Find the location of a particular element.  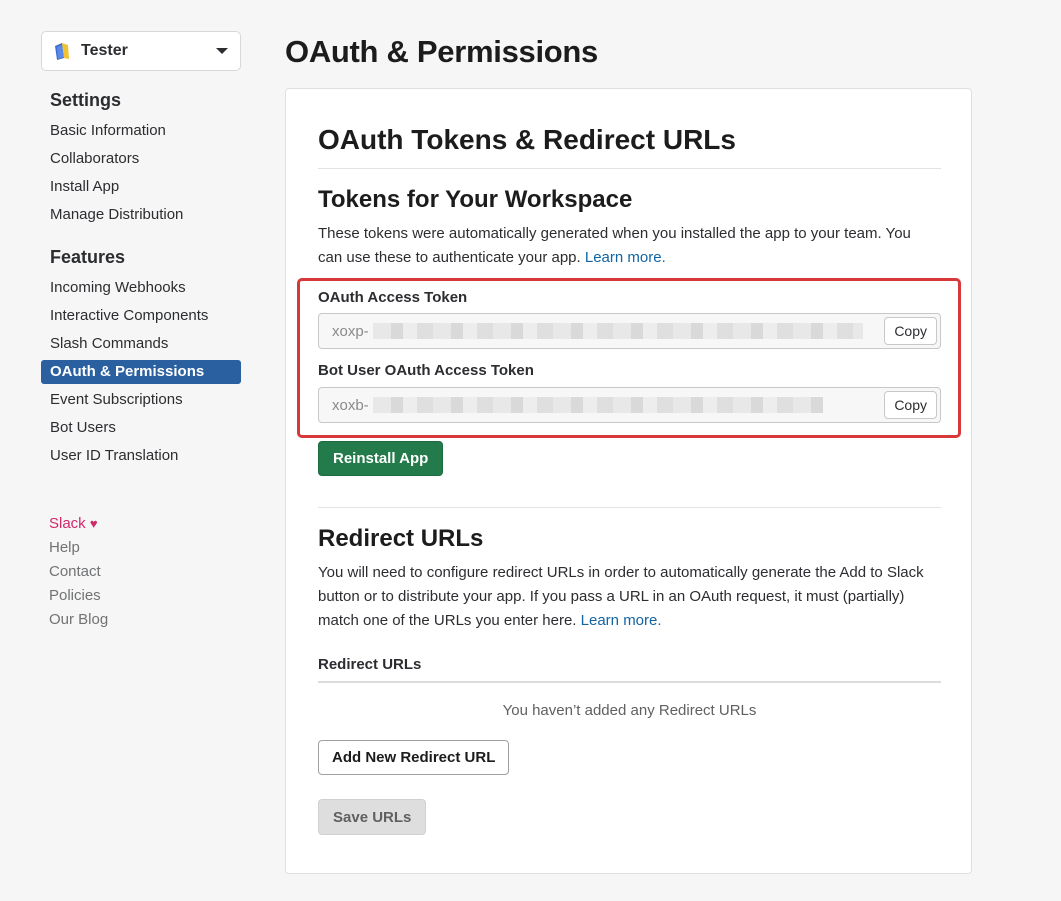

add-redirect-url-button: Add New Redirect URL is located at coordinates (414, 757).